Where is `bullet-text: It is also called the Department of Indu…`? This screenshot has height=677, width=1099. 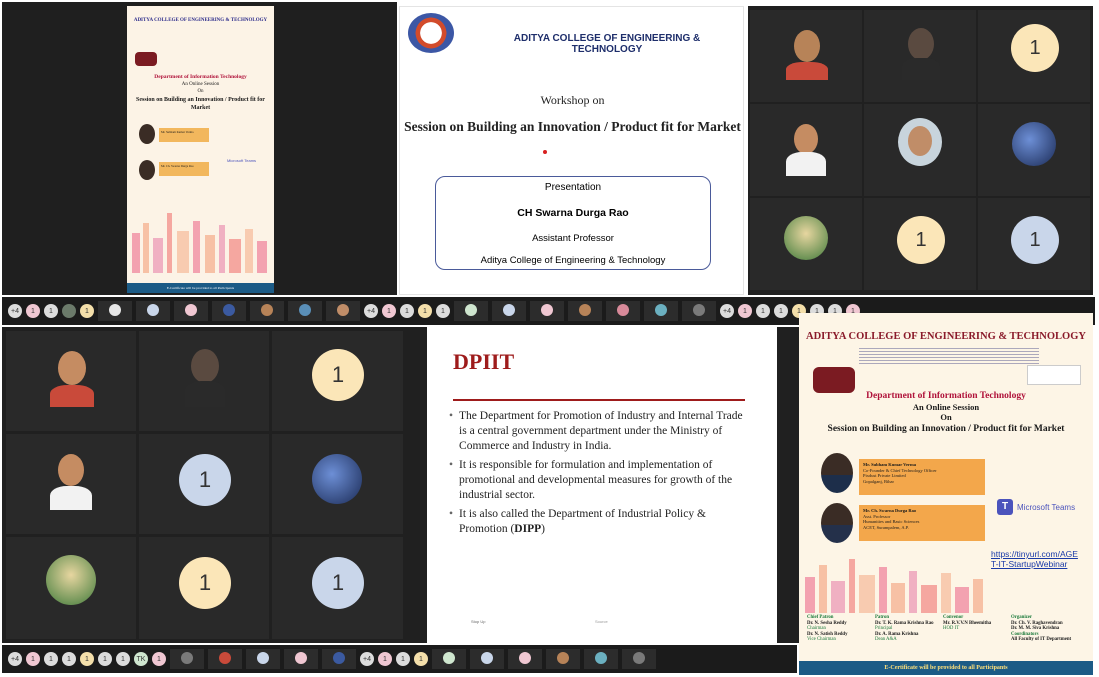
bullet-text: It is also called the Department of Indu… is located at coordinates (582, 521).